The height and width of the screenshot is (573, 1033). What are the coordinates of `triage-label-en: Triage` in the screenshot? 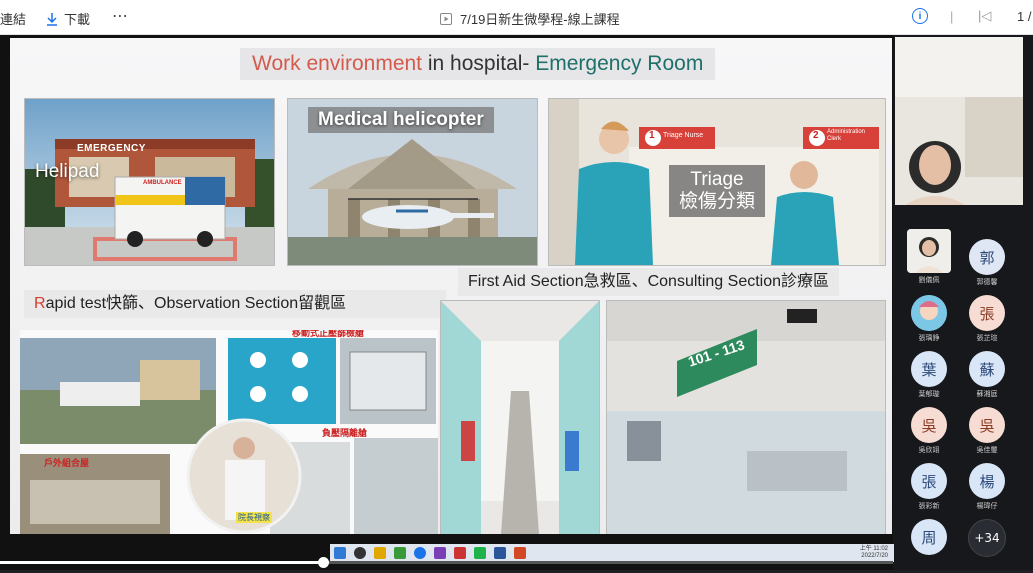 It's located at (717, 179).